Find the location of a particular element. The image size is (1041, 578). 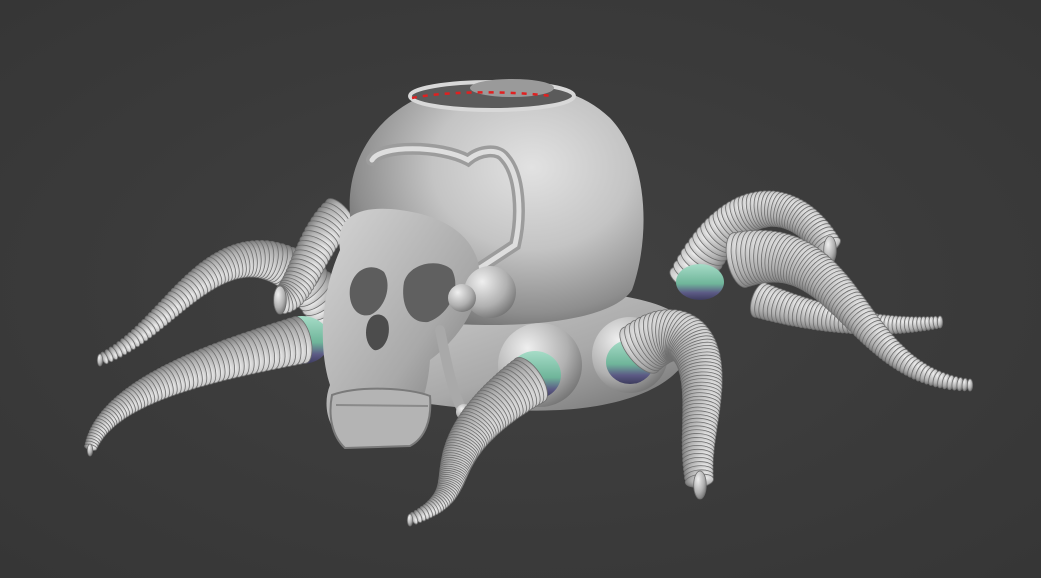

tentacle-back-left-high-rib is located at coordinates (100, 360).